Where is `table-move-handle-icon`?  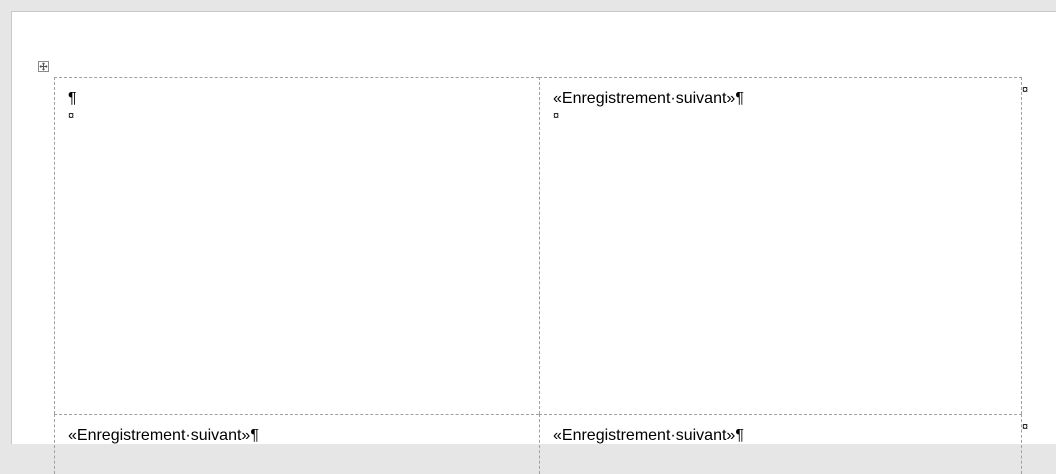 table-move-handle-icon is located at coordinates (43, 66).